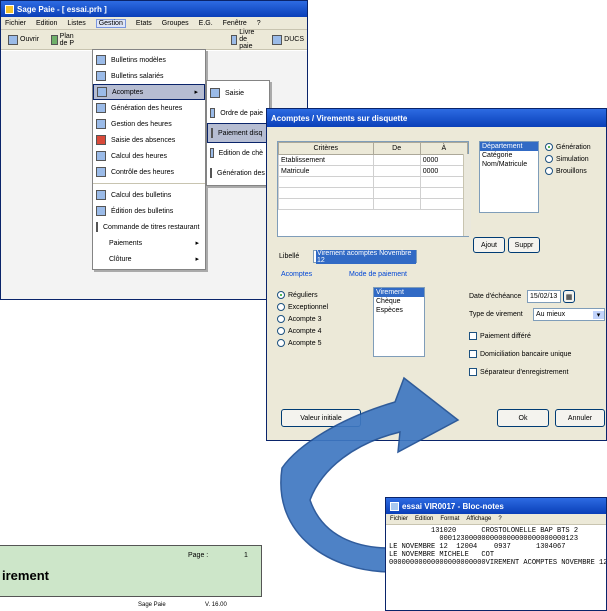  What do you see at coordinates (101, 195) in the screenshot?
I see `calc-icon` at bounding box center [101, 195].